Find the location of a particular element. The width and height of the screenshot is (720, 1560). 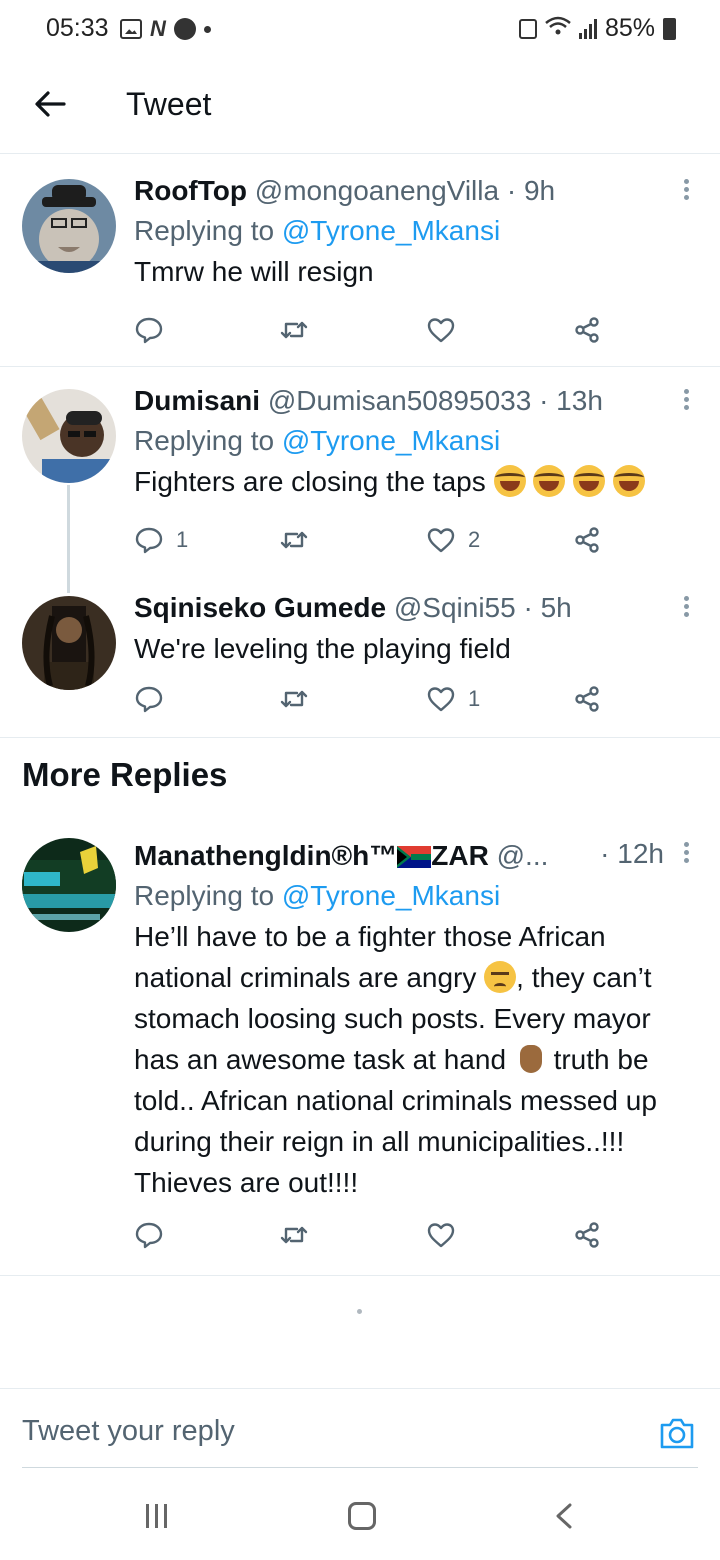

tweet-text-content: Fighters are closing the taps is located at coordinates (314, 481).